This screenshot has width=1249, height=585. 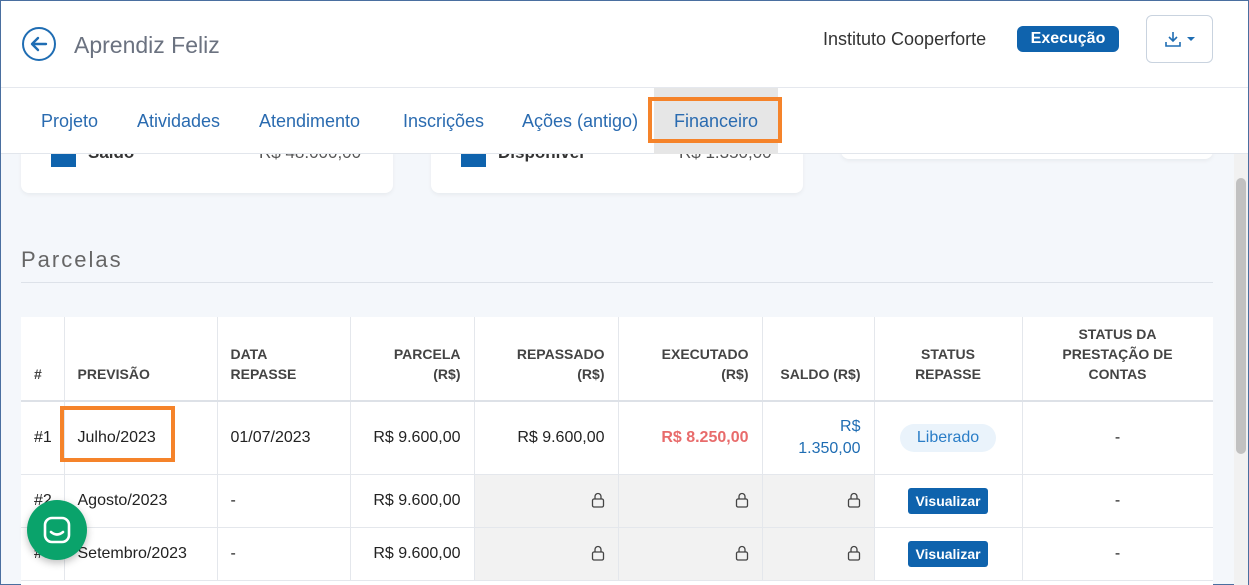 What do you see at coordinates (141, 438) in the screenshot?
I see `cell-previsao: Julho/2023` at bounding box center [141, 438].